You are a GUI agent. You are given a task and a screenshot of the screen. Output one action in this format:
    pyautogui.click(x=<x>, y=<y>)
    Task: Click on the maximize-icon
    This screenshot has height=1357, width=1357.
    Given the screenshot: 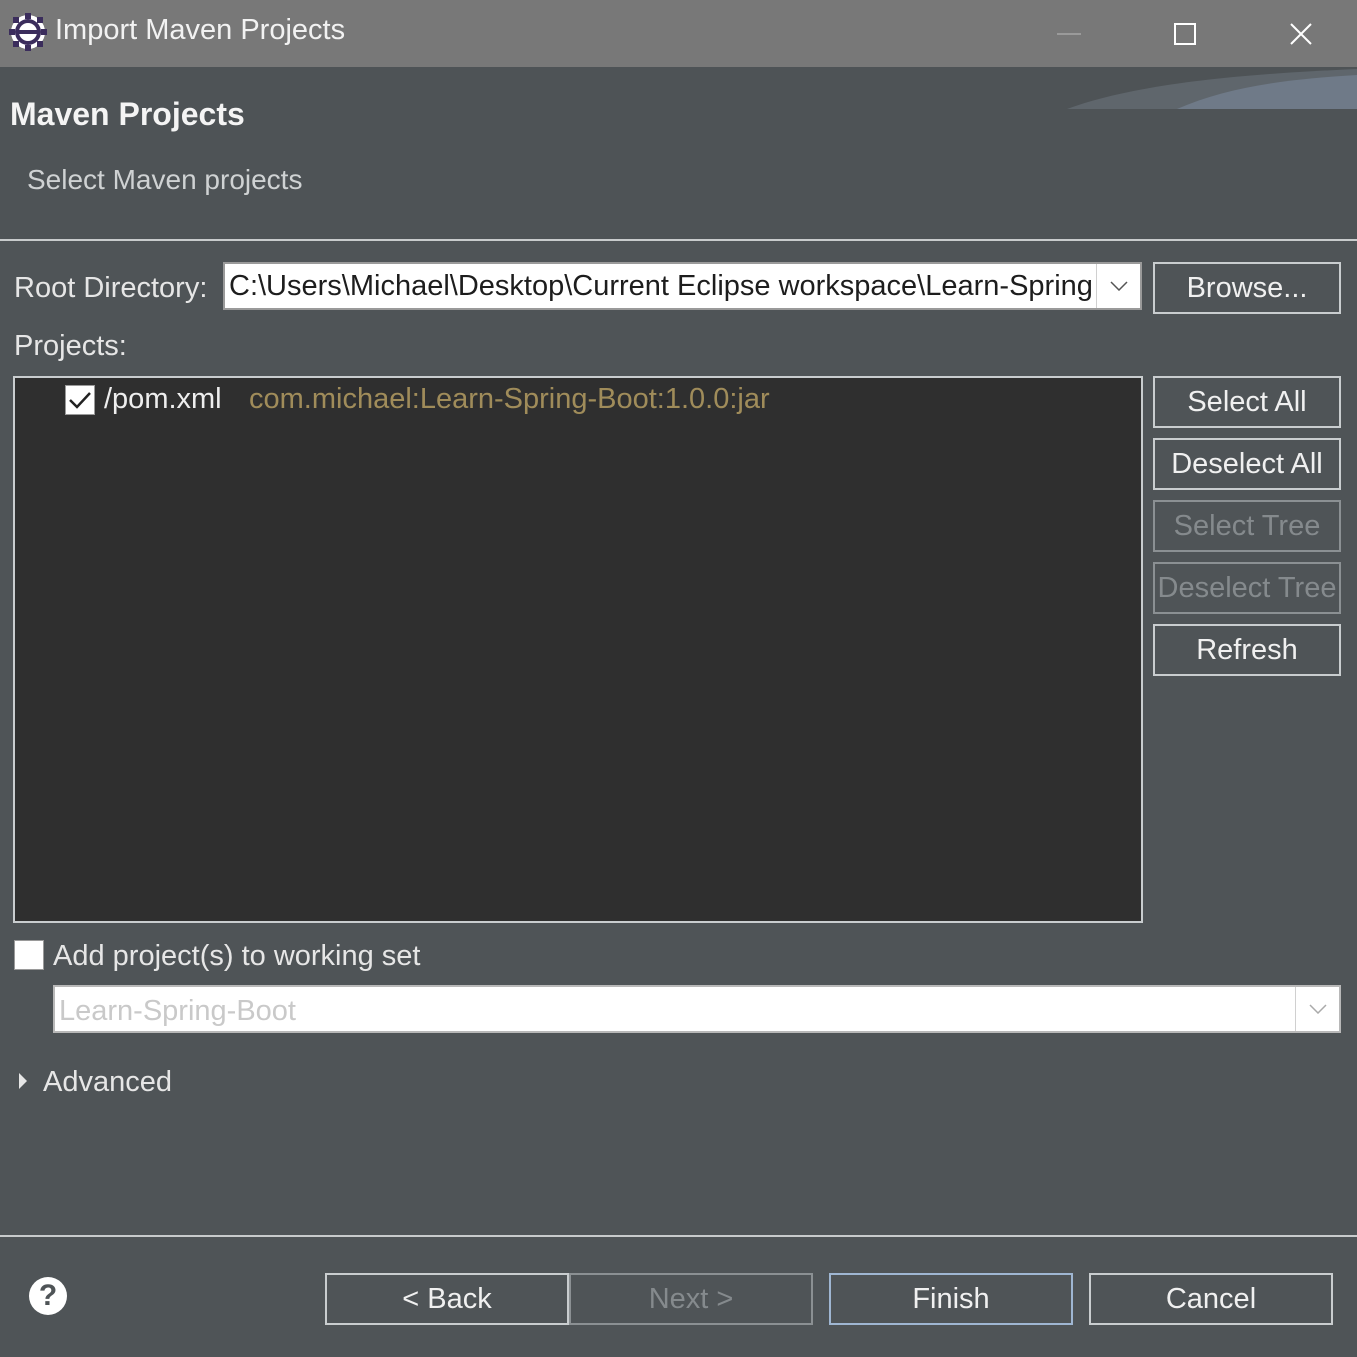 What is the action you would take?
    pyautogui.click(x=1185, y=33)
    